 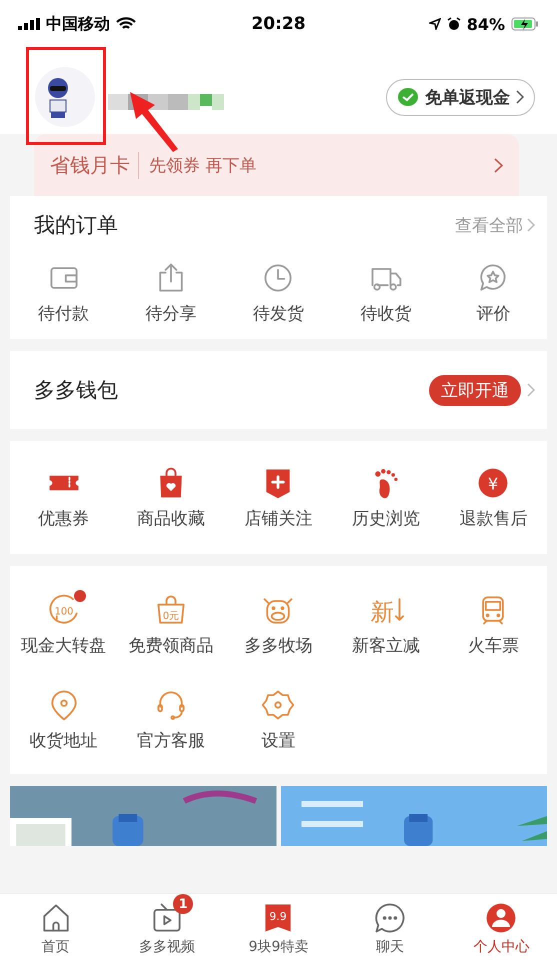 I want to click on shortcut-button: 店铺关注, so click(x=278, y=501).